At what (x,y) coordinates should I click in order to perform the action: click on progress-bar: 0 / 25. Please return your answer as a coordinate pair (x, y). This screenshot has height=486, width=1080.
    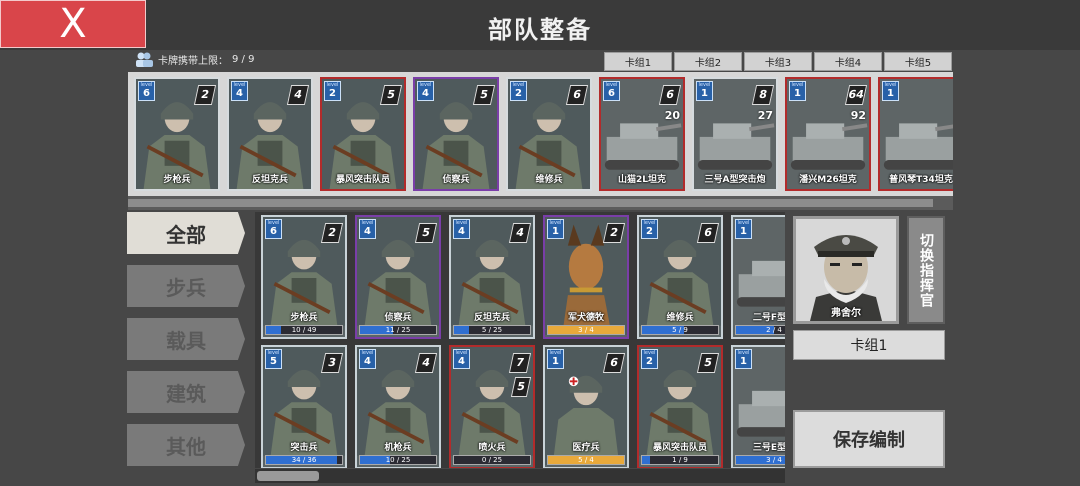
    Looking at the image, I should click on (492, 460).